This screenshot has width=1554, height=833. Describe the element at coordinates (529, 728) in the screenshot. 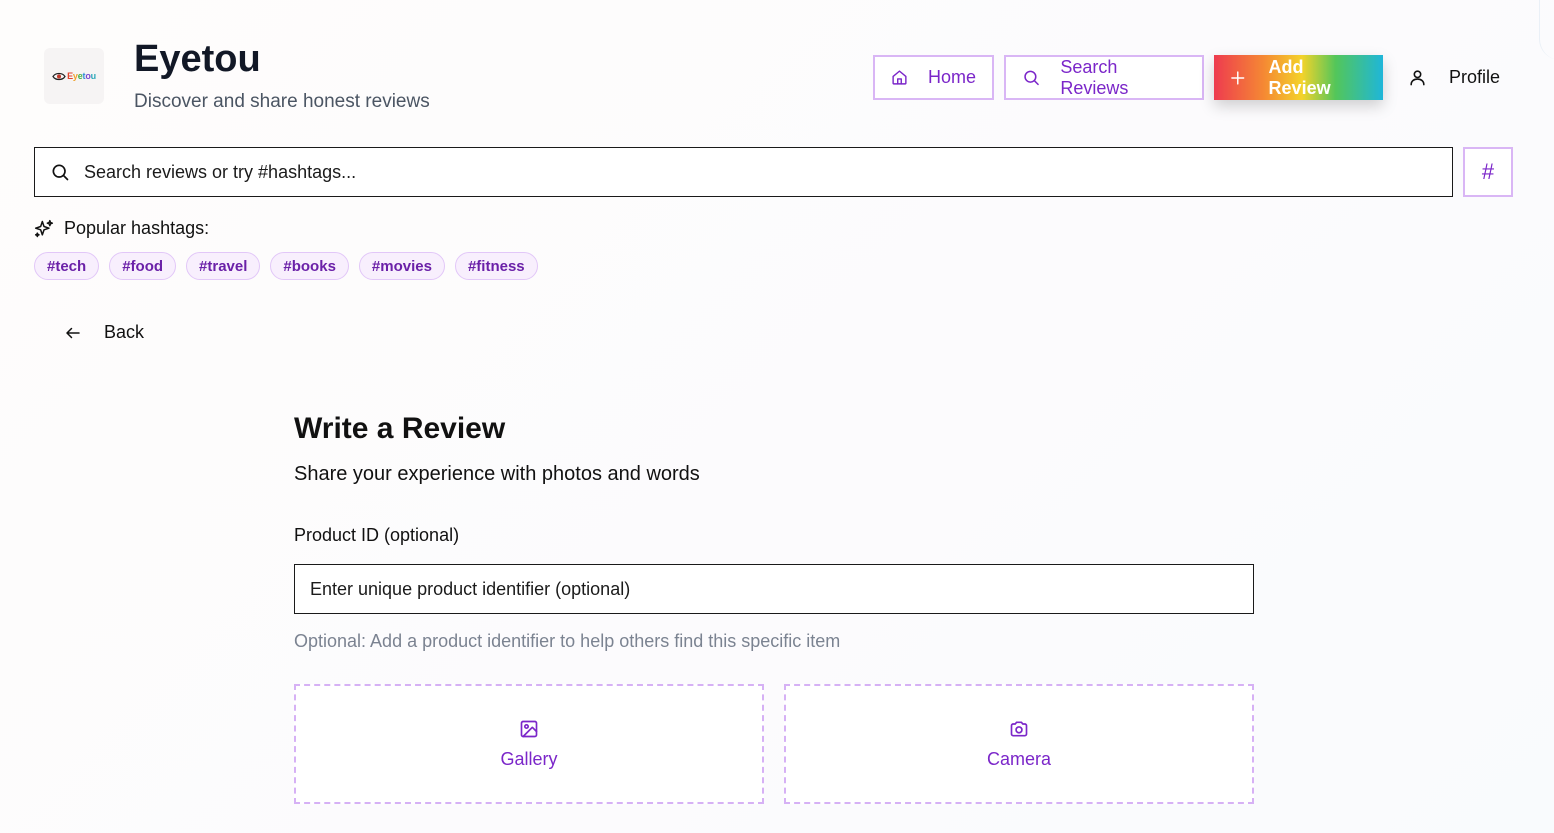

I see `image-icon` at that location.